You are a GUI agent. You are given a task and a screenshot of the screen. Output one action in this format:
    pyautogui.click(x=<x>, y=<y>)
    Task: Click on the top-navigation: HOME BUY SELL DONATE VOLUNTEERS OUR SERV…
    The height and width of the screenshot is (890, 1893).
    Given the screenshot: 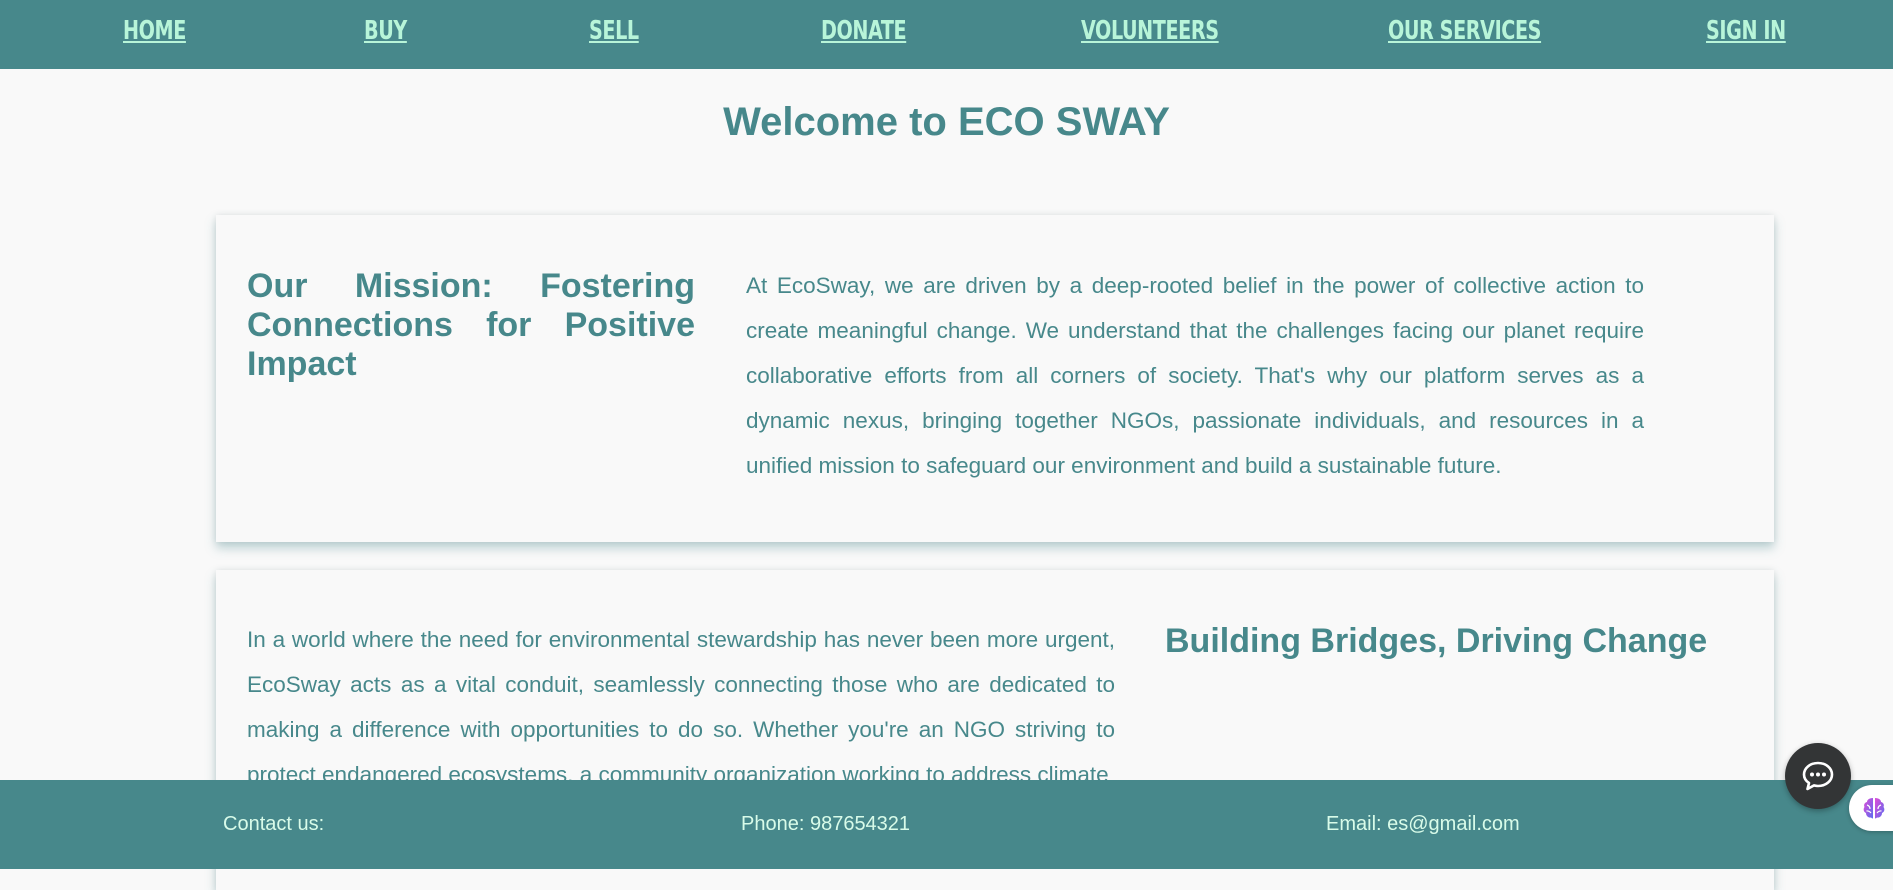 What is the action you would take?
    pyautogui.click(x=946, y=34)
    